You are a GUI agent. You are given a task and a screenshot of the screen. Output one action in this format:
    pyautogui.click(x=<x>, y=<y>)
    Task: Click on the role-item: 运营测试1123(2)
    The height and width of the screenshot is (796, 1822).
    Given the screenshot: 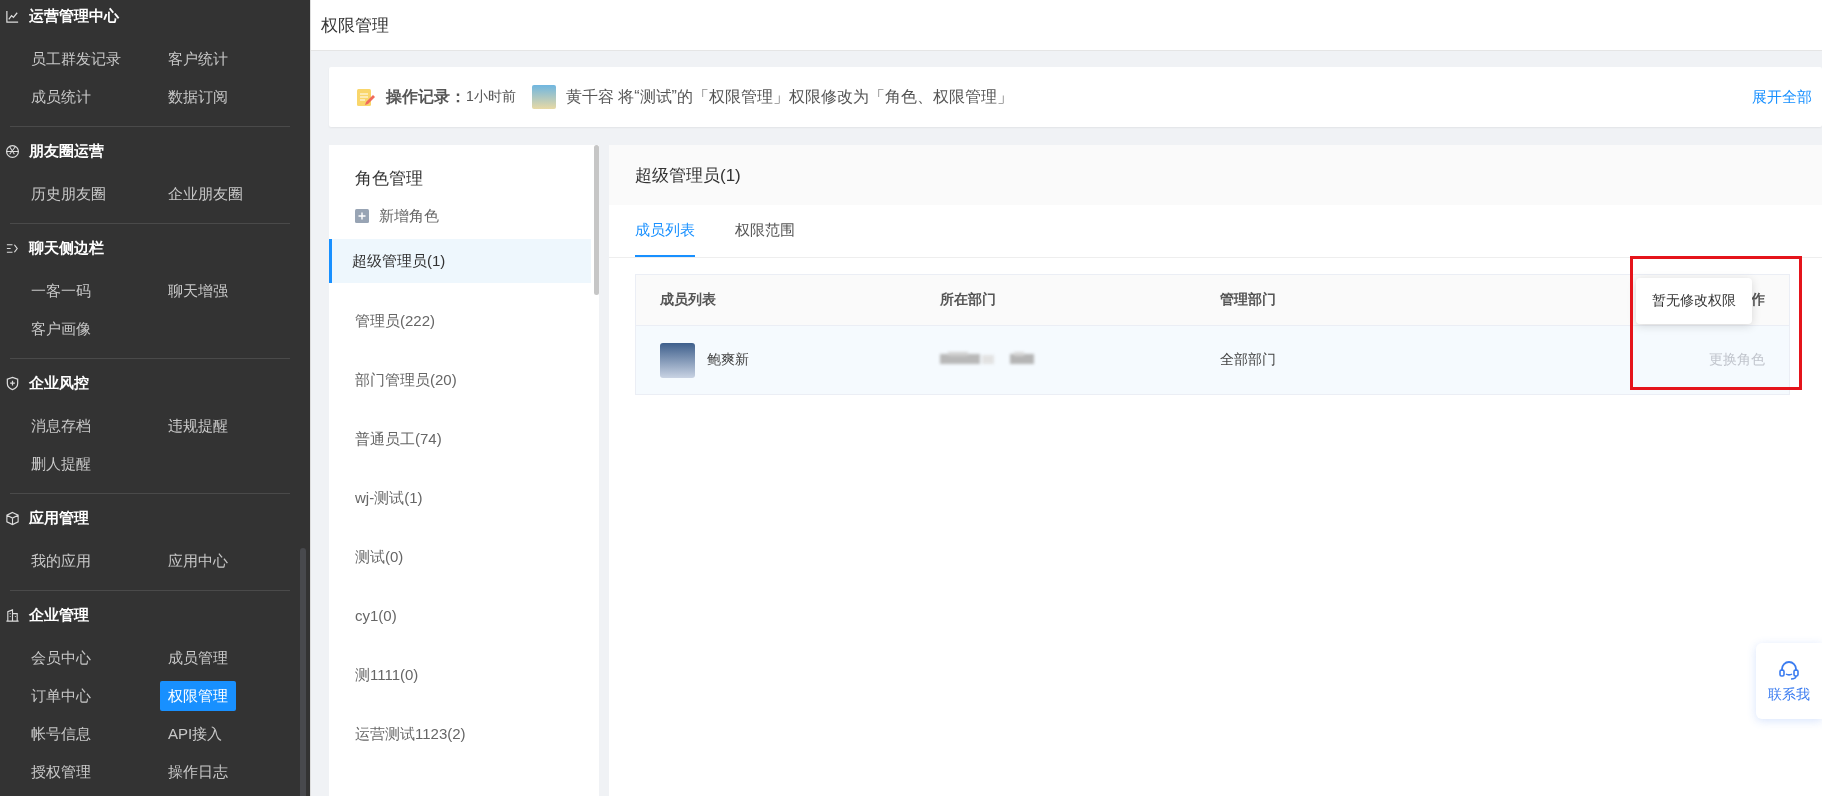 What is the action you would take?
    pyautogui.click(x=460, y=733)
    